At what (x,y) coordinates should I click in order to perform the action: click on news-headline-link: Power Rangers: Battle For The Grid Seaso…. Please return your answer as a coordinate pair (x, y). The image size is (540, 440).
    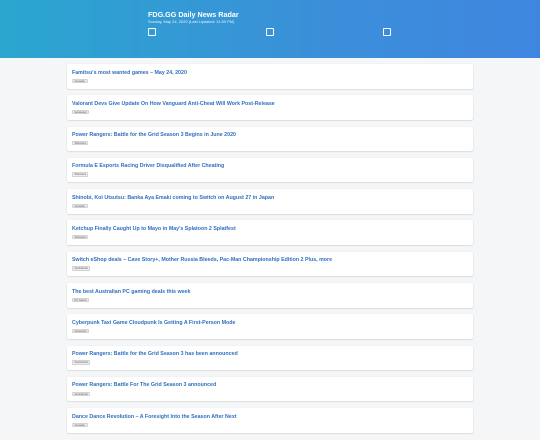
    Looking at the image, I should click on (144, 385).